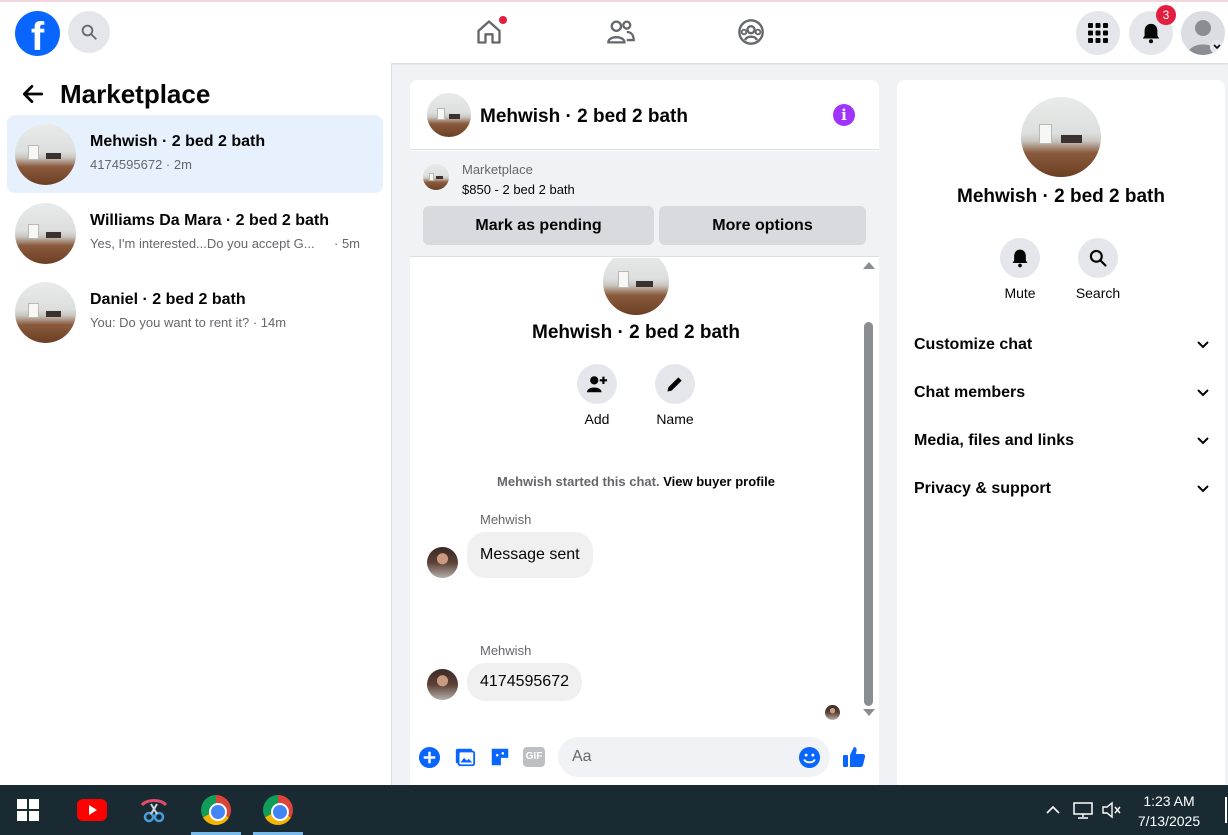  Describe the element at coordinates (1169, 811) in the screenshot. I see `taskbar-clock: 1:23 AM 7/13/2025` at that location.